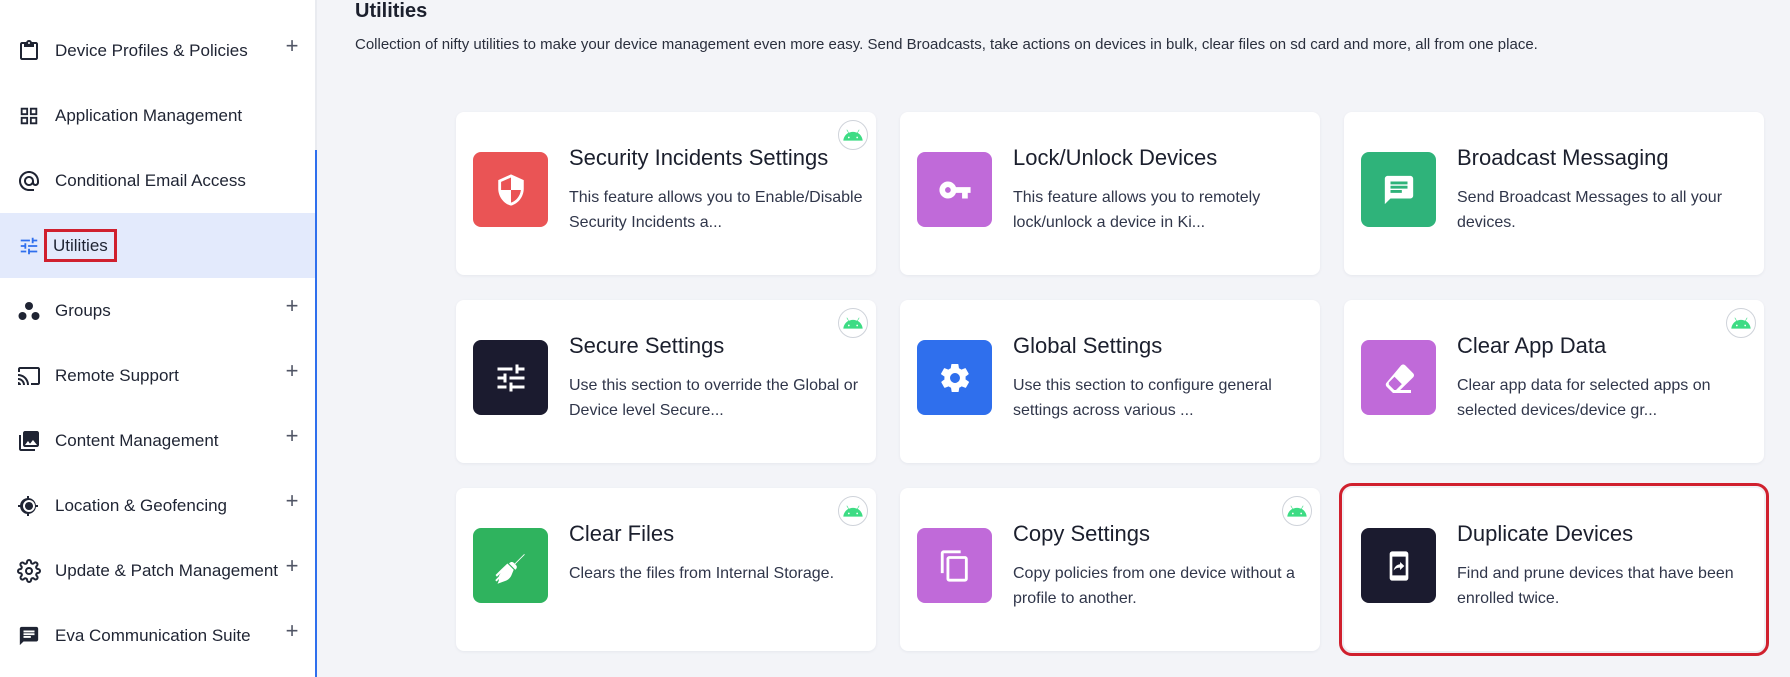 Image resolution: width=1790 pixels, height=677 pixels. I want to click on card-title: Global Settings, so click(1088, 345).